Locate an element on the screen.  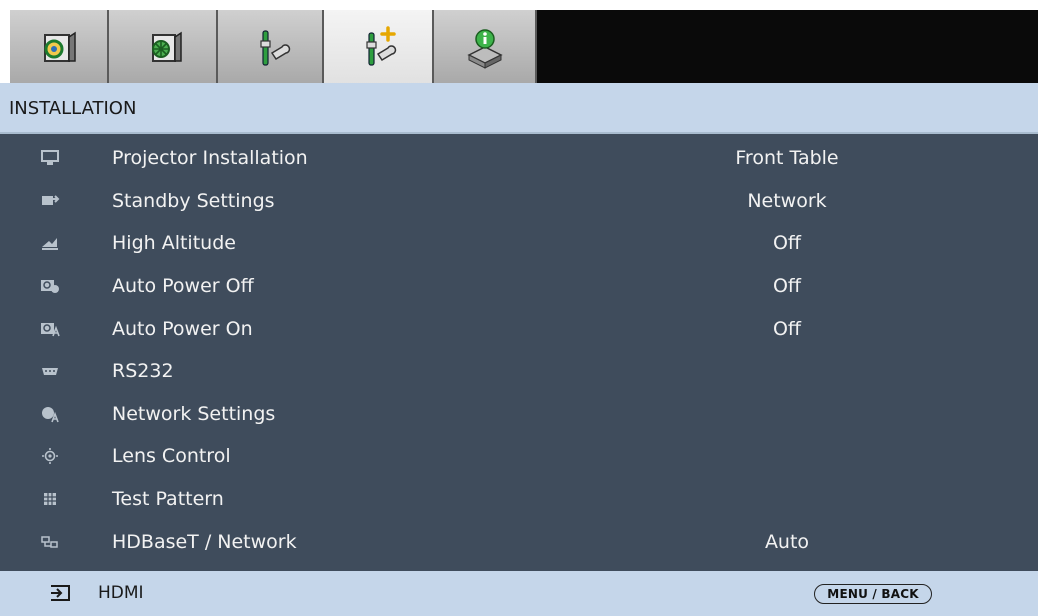
menu-item-projector-installation: Projector Installation Front Table is located at coordinates (519, 158).